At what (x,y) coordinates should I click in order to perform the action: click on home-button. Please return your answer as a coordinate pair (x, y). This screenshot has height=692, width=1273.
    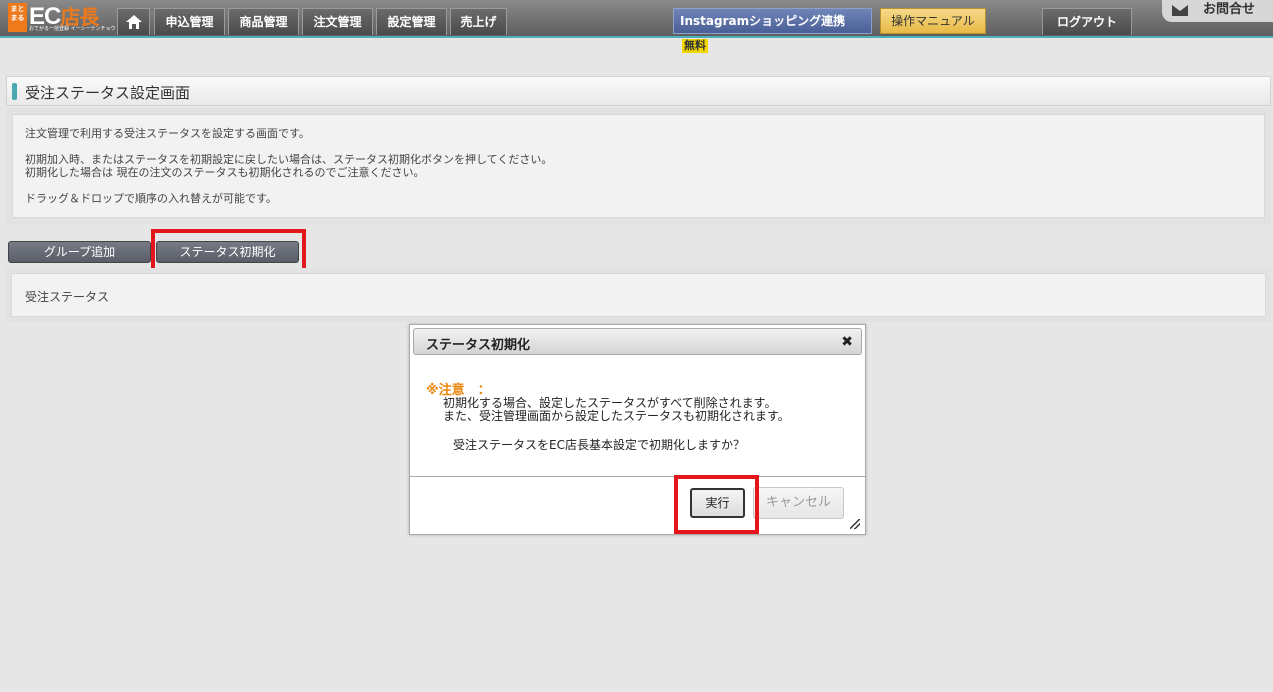
    Looking at the image, I should click on (133, 21).